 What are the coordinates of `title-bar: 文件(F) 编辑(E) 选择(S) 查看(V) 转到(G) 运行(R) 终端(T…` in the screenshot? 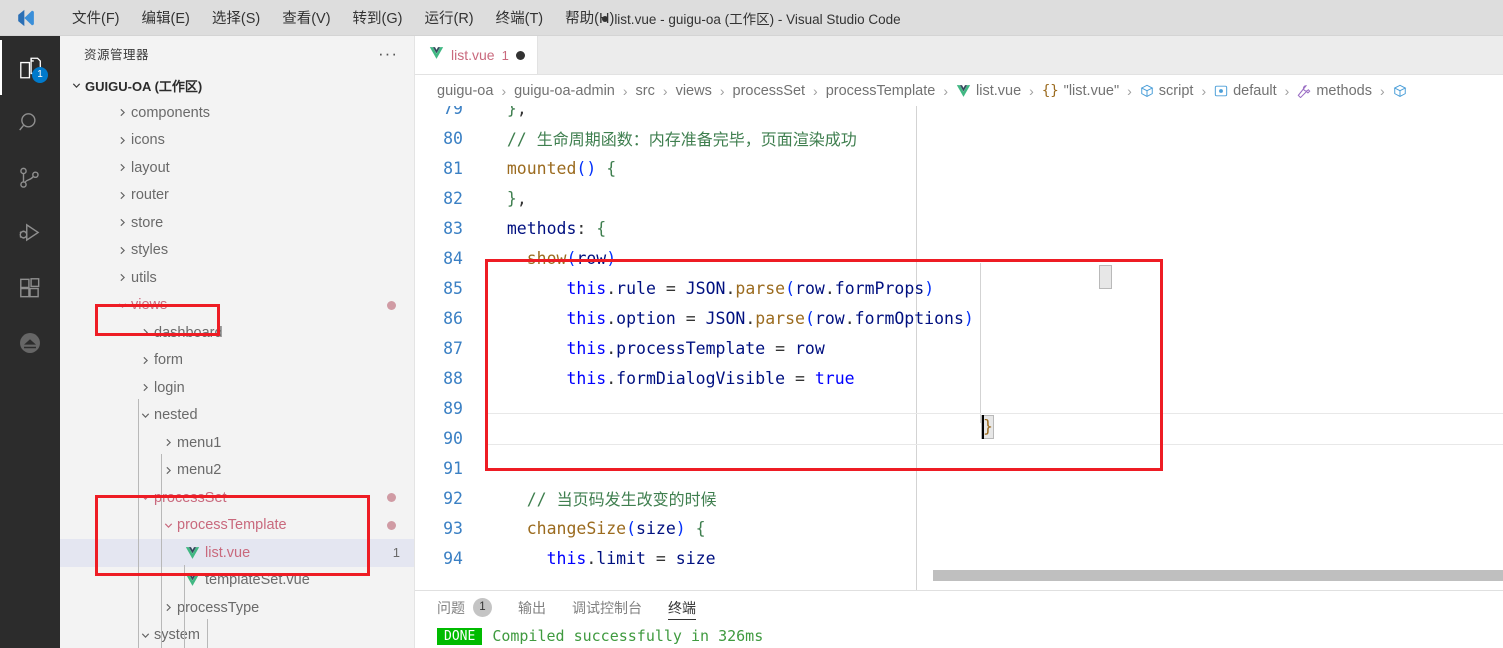 It's located at (751, 18).